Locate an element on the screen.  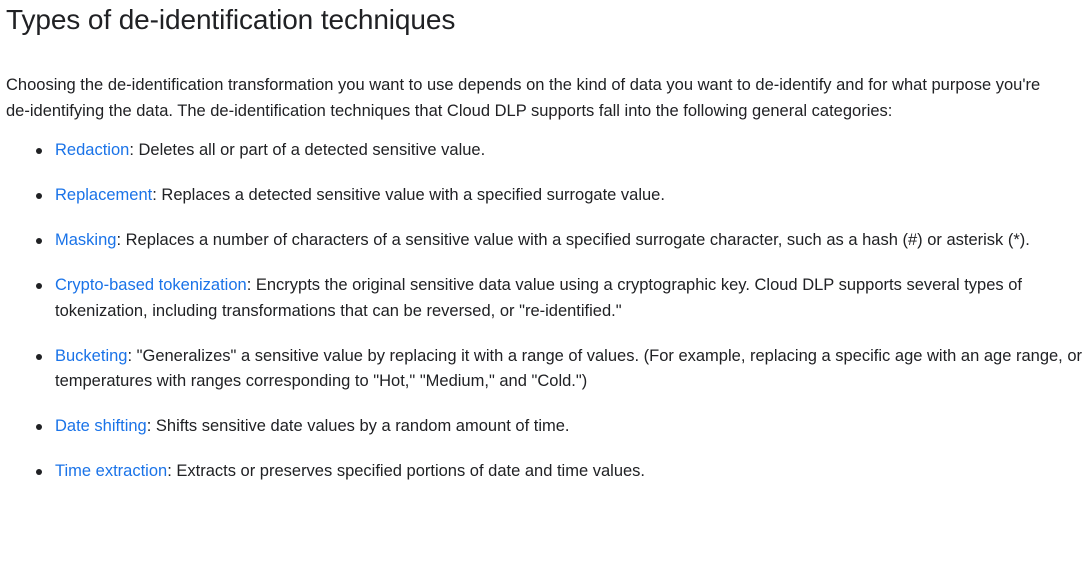
time-extraction-link: Time extraction is located at coordinates (111, 471).